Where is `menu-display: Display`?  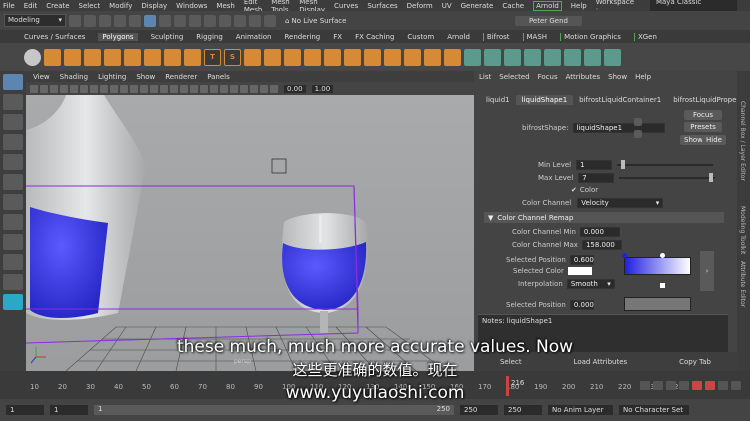
menu-display: Display is located at coordinates (154, 6).